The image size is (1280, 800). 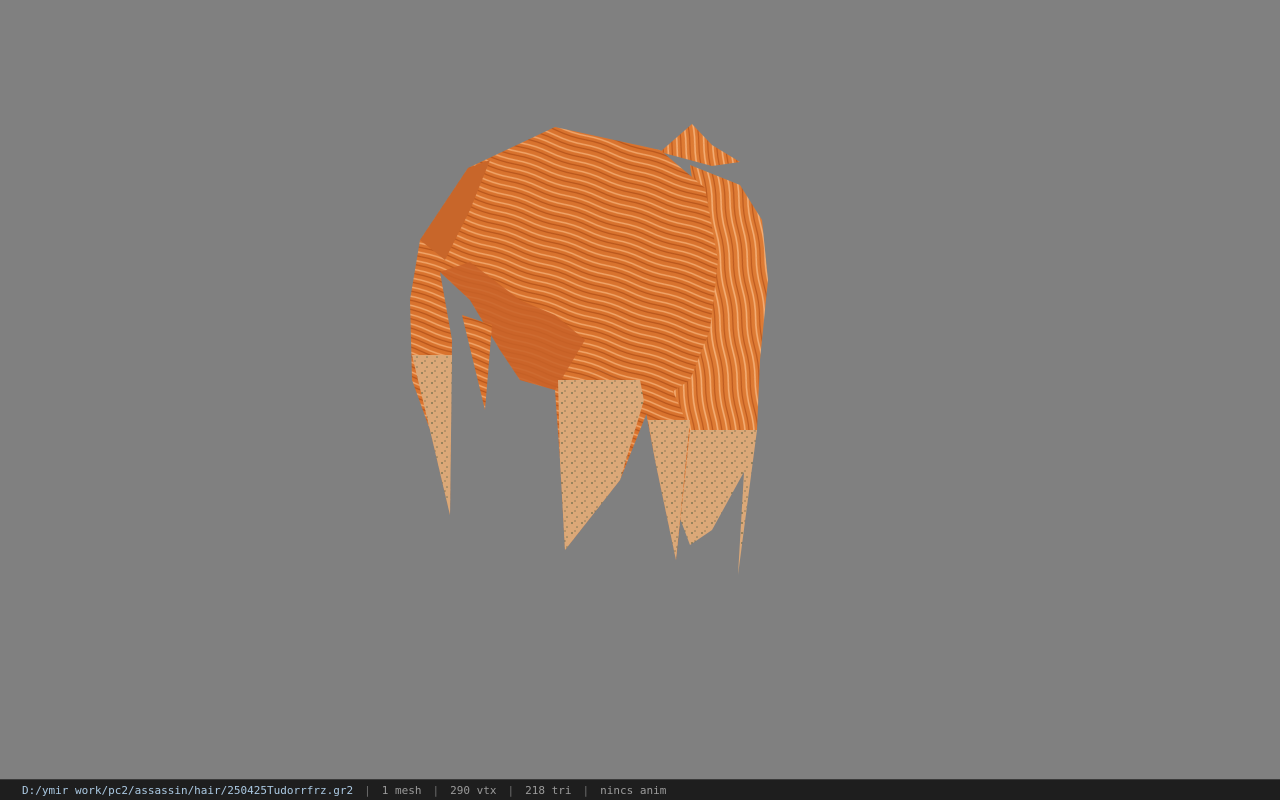 What do you see at coordinates (633, 790) in the screenshot?
I see `animation-status: nincs anim` at bounding box center [633, 790].